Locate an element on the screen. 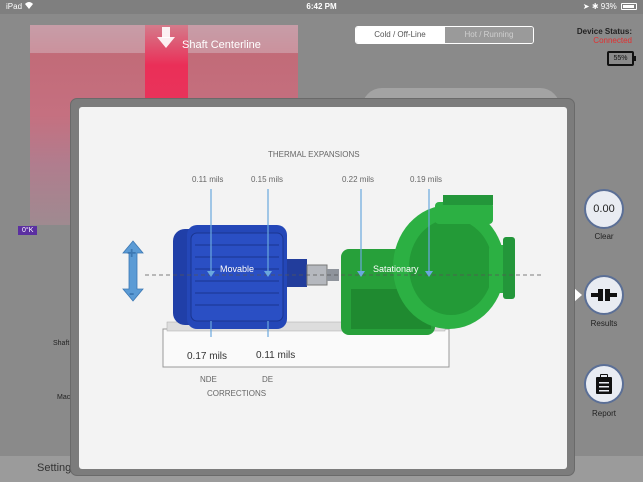 The height and width of the screenshot is (482, 643). mode-toggle: Cold / Off-Line Hot / Running is located at coordinates (444, 35).